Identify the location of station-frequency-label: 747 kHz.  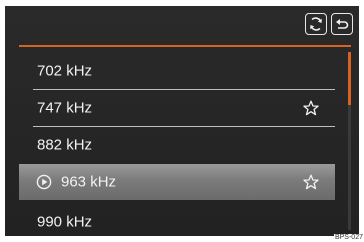
(65, 108).